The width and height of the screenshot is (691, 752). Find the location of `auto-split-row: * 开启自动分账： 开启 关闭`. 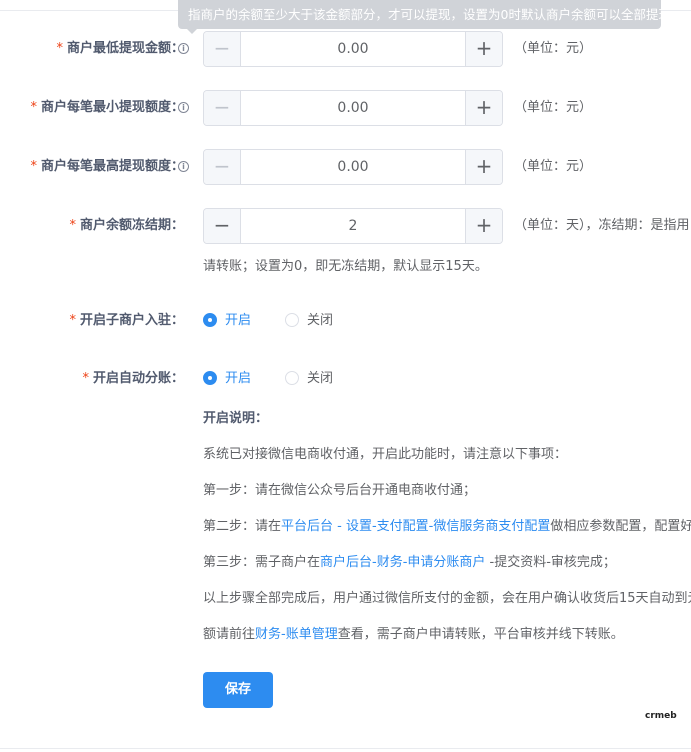

auto-split-row: * 开启自动分账： 开启 关闭 is located at coordinates (345, 379).